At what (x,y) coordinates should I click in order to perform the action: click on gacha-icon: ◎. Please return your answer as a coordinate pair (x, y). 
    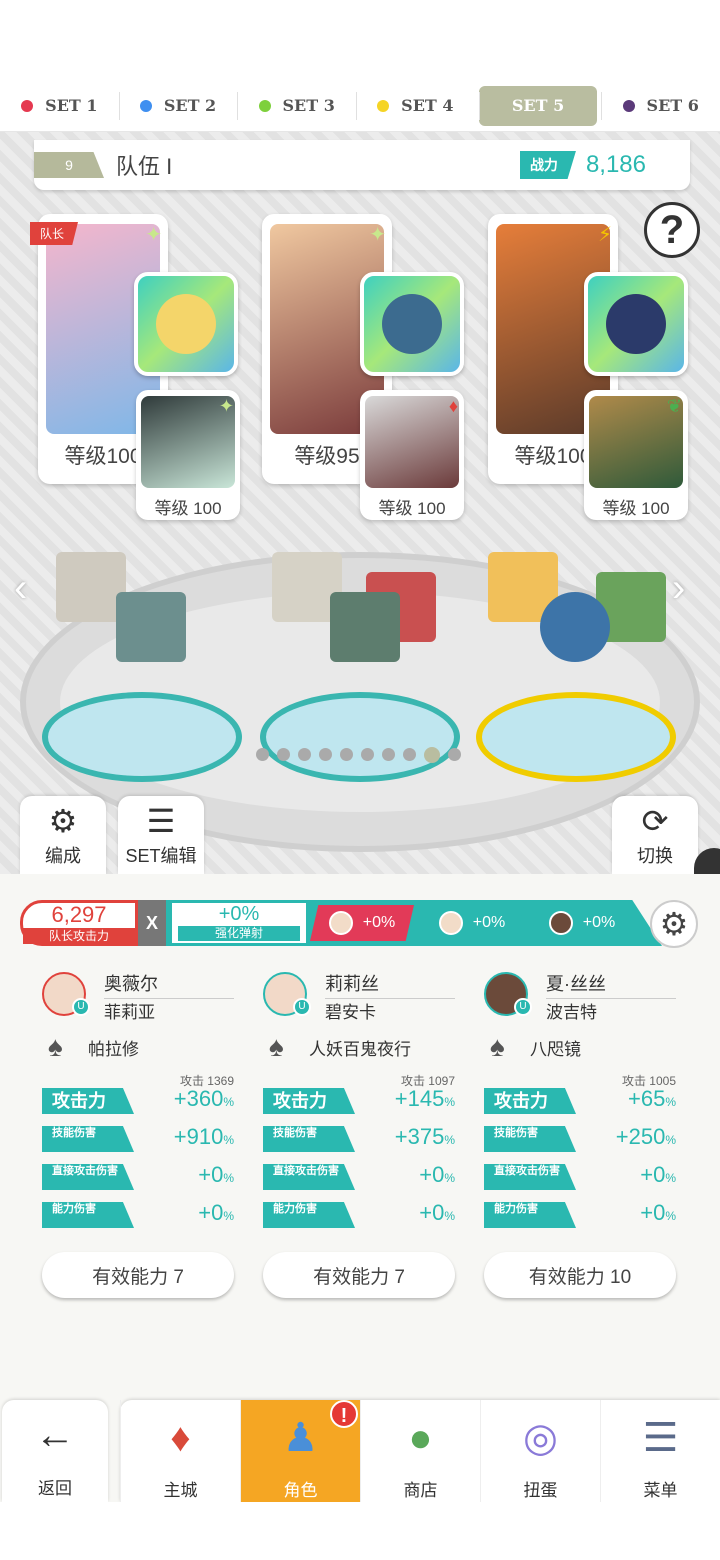
    Looking at the image, I should click on (540, 1438).